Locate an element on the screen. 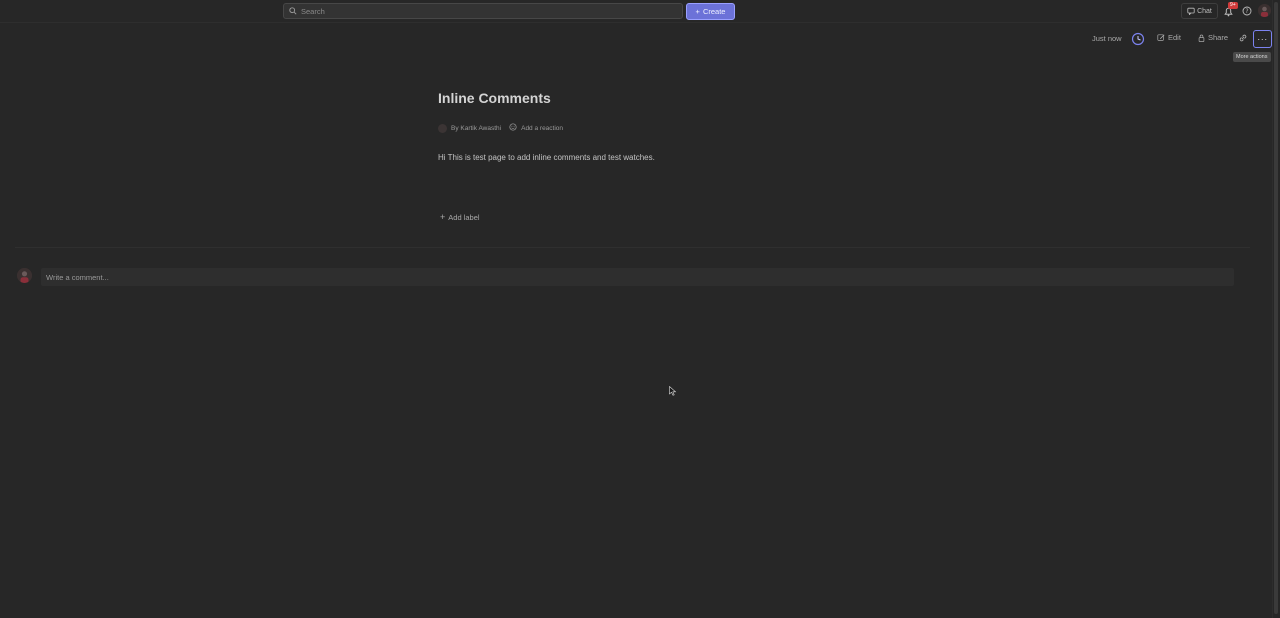  chat-icon is located at coordinates (1191, 11).